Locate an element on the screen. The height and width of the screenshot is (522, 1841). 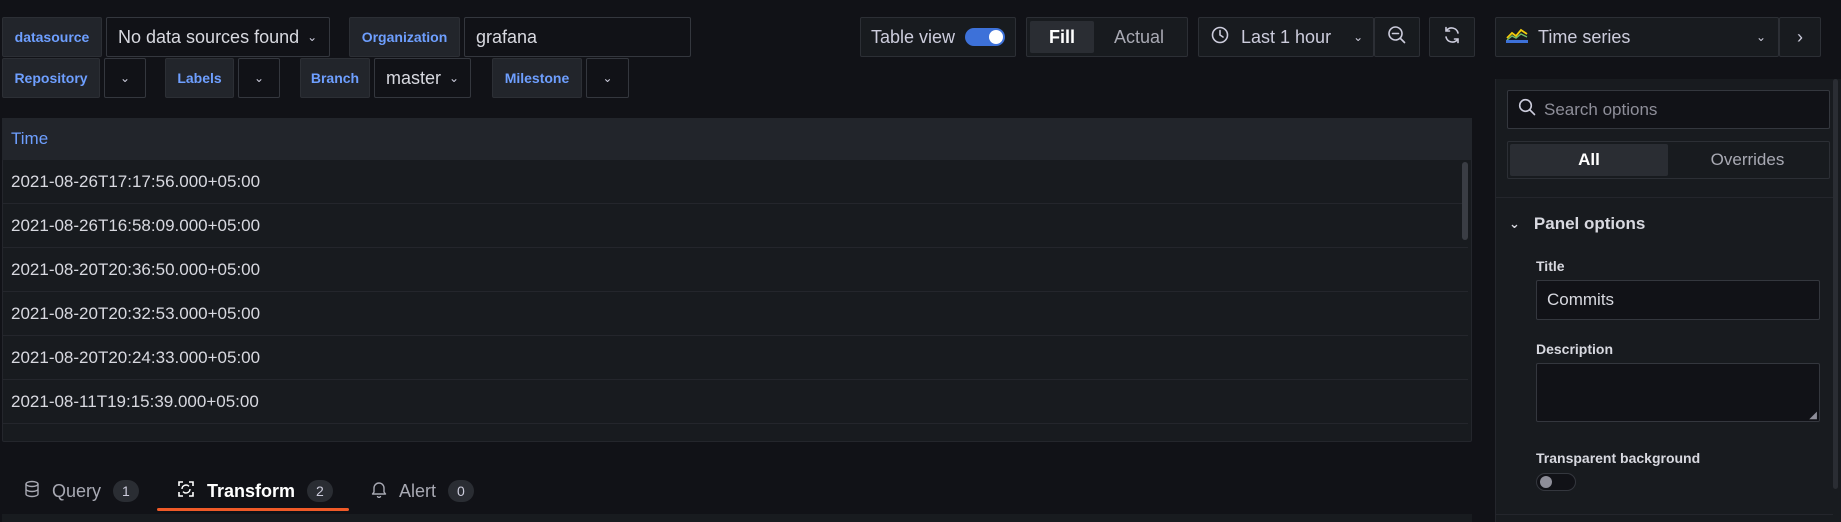
search-icon is located at coordinates (1527, 109).